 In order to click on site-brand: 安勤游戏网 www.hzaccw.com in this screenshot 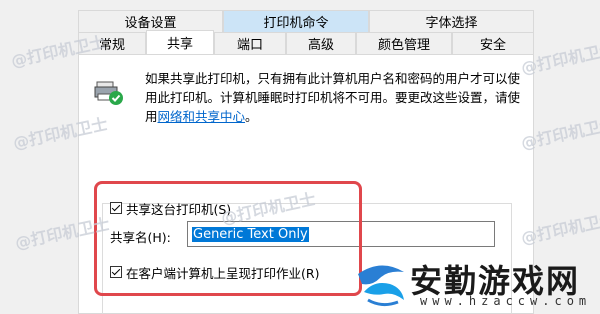, I will do `click(474, 284)`.